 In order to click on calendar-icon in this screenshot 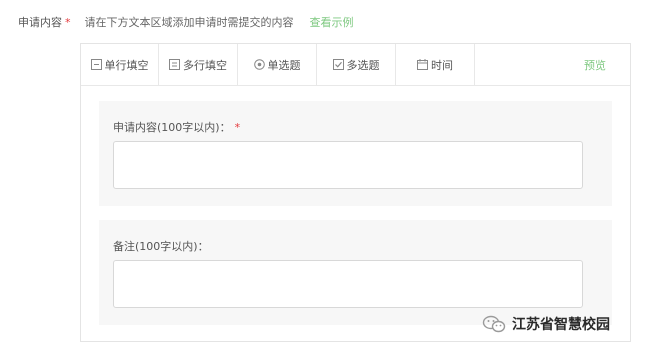, I will do `click(422, 64)`.